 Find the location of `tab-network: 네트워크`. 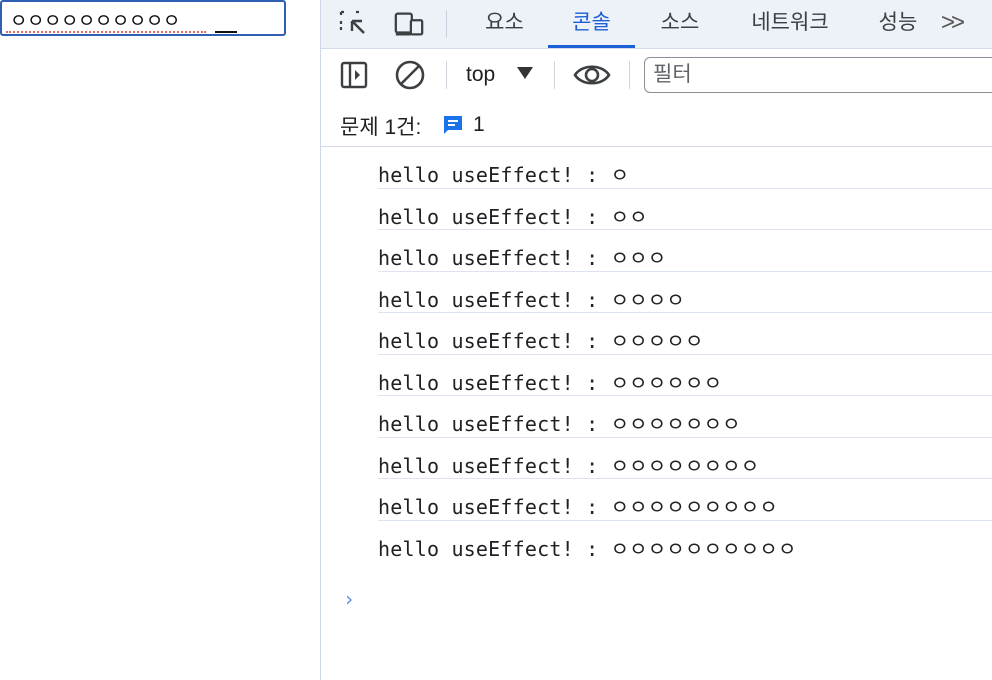

tab-network: 네트워크 is located at coordinates (790, 24).